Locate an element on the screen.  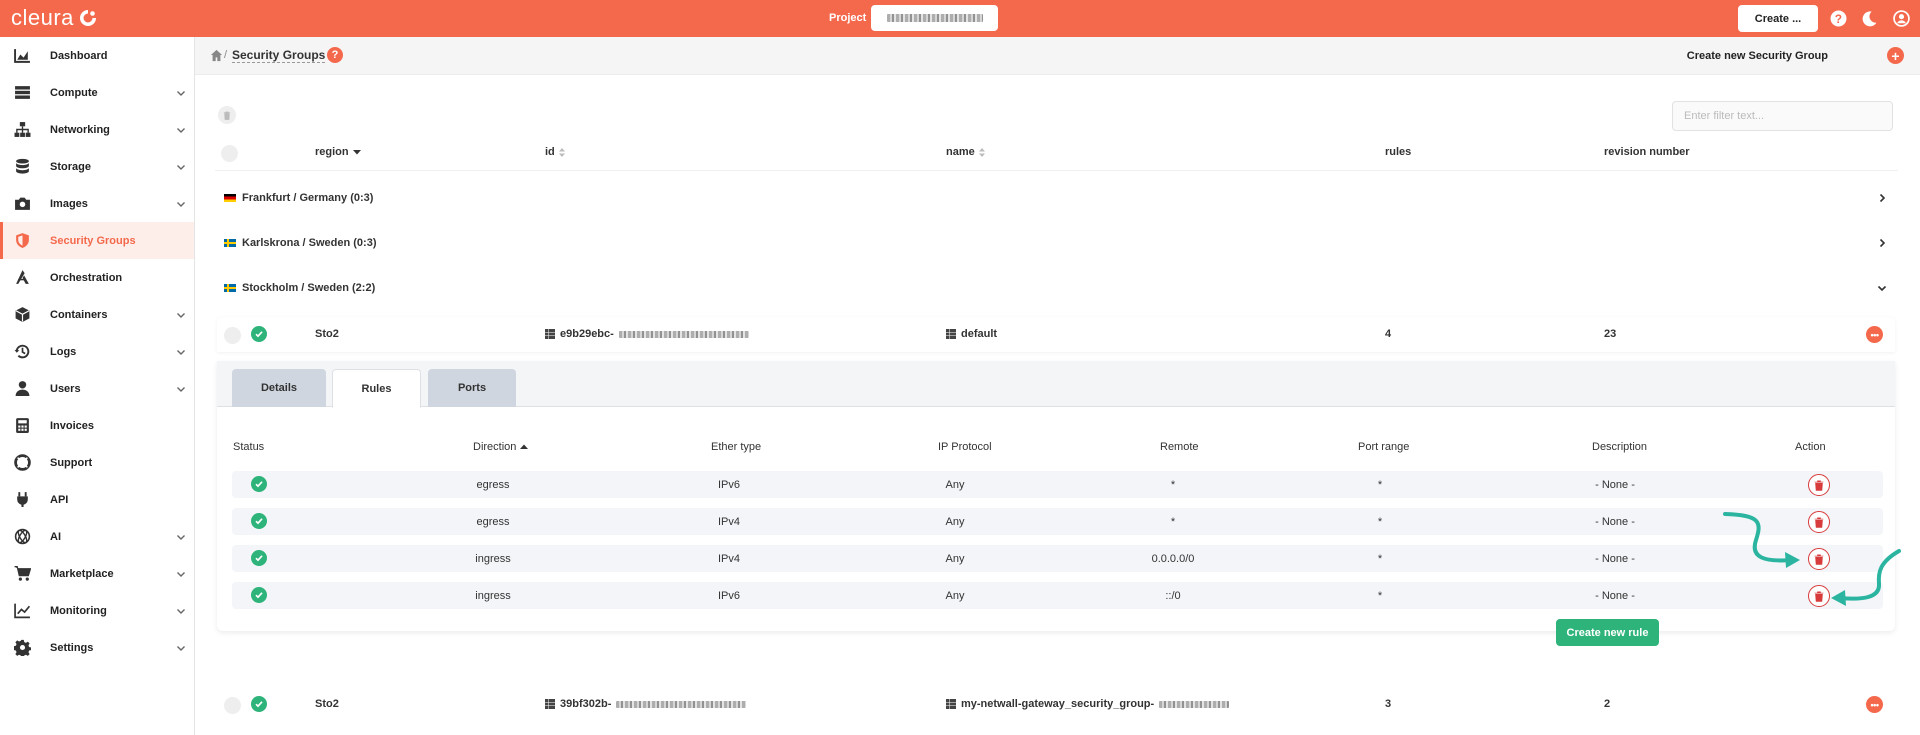
rule-row: egress IPv4 Any * * - None - is located at coordinates (1057, 521).